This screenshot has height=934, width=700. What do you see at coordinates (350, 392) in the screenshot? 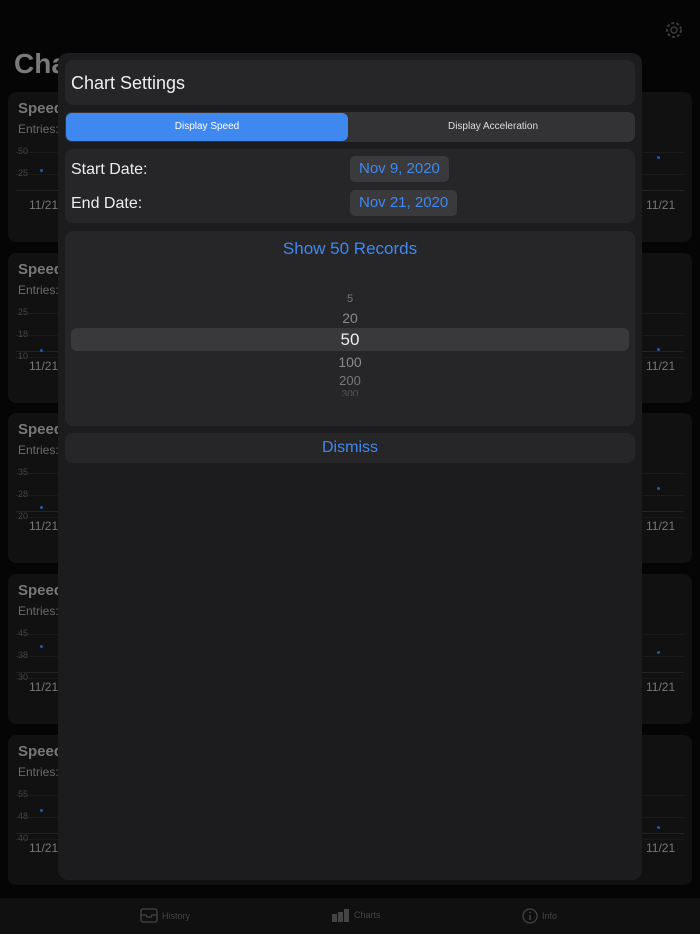
I see `picker-option: 300` at bounding box center [350, 392].